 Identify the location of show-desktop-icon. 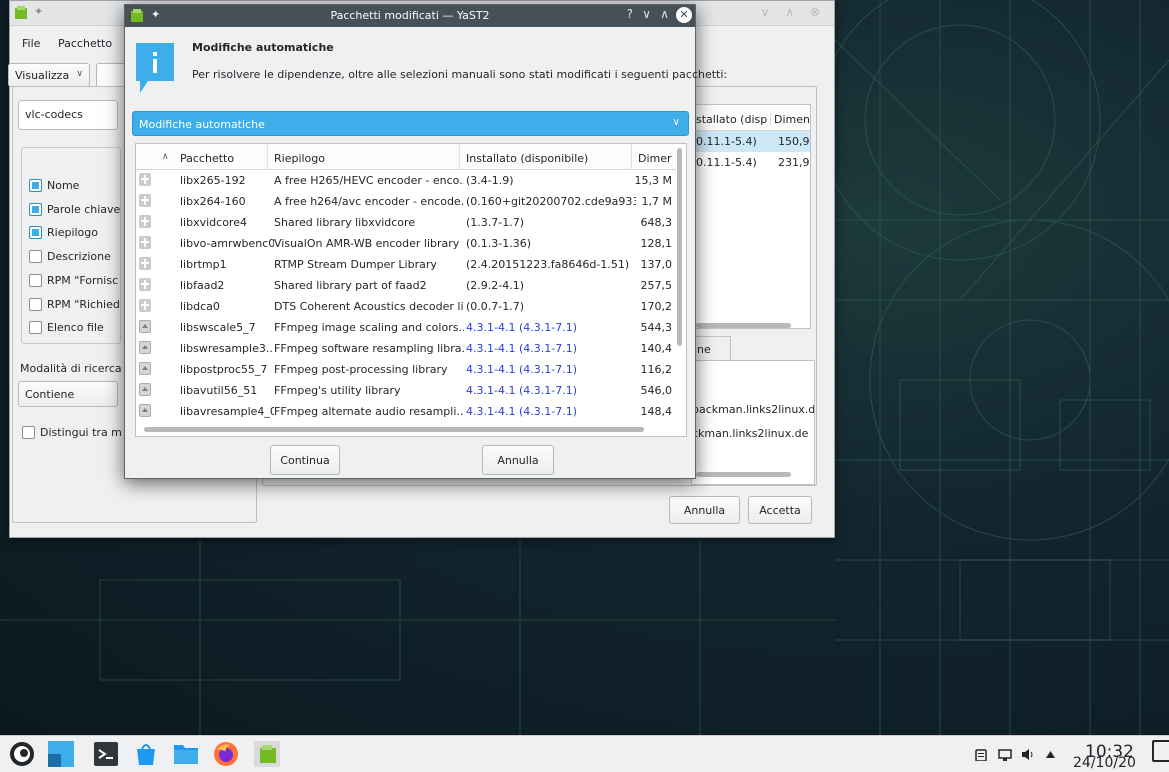
(1160, 751).